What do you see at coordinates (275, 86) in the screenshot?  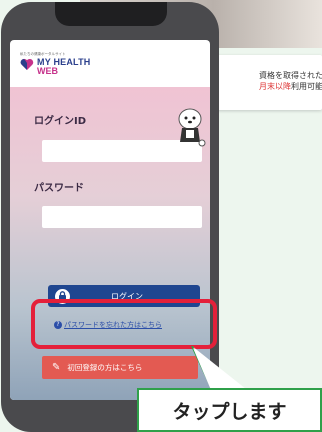 I see `background-card-highlight-text: 月末以降` at bounding box center [275, 86].